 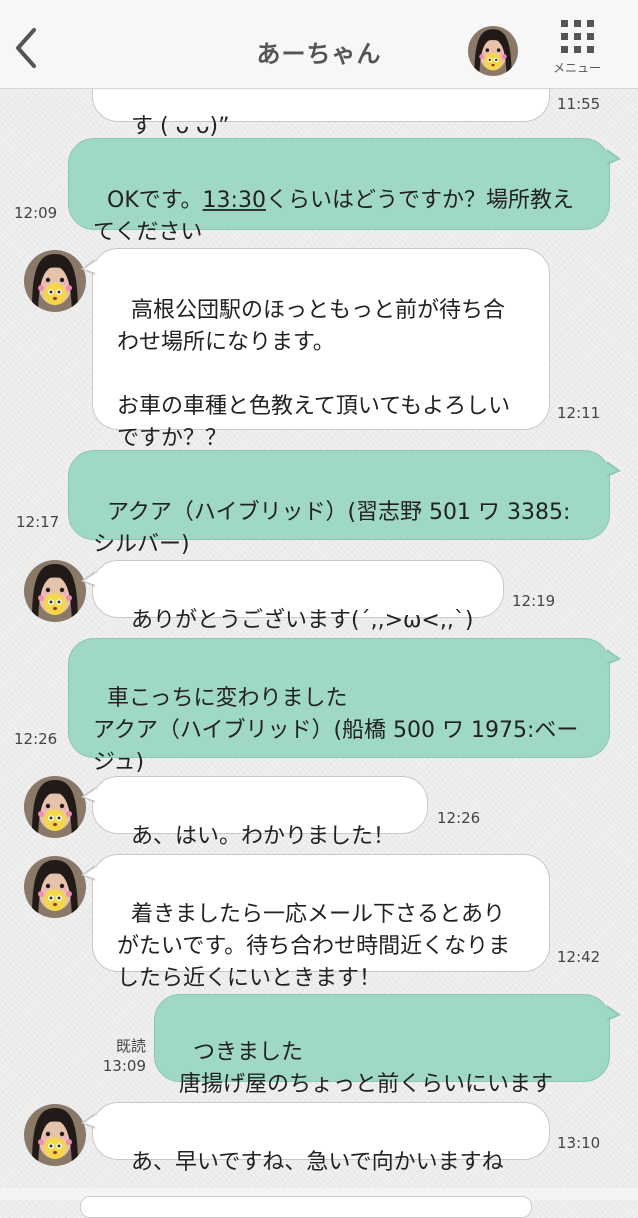 What do you see at coordinates (577, 36) in the screenshot?
I see `grid-icon` at bounding box center [577, 36].